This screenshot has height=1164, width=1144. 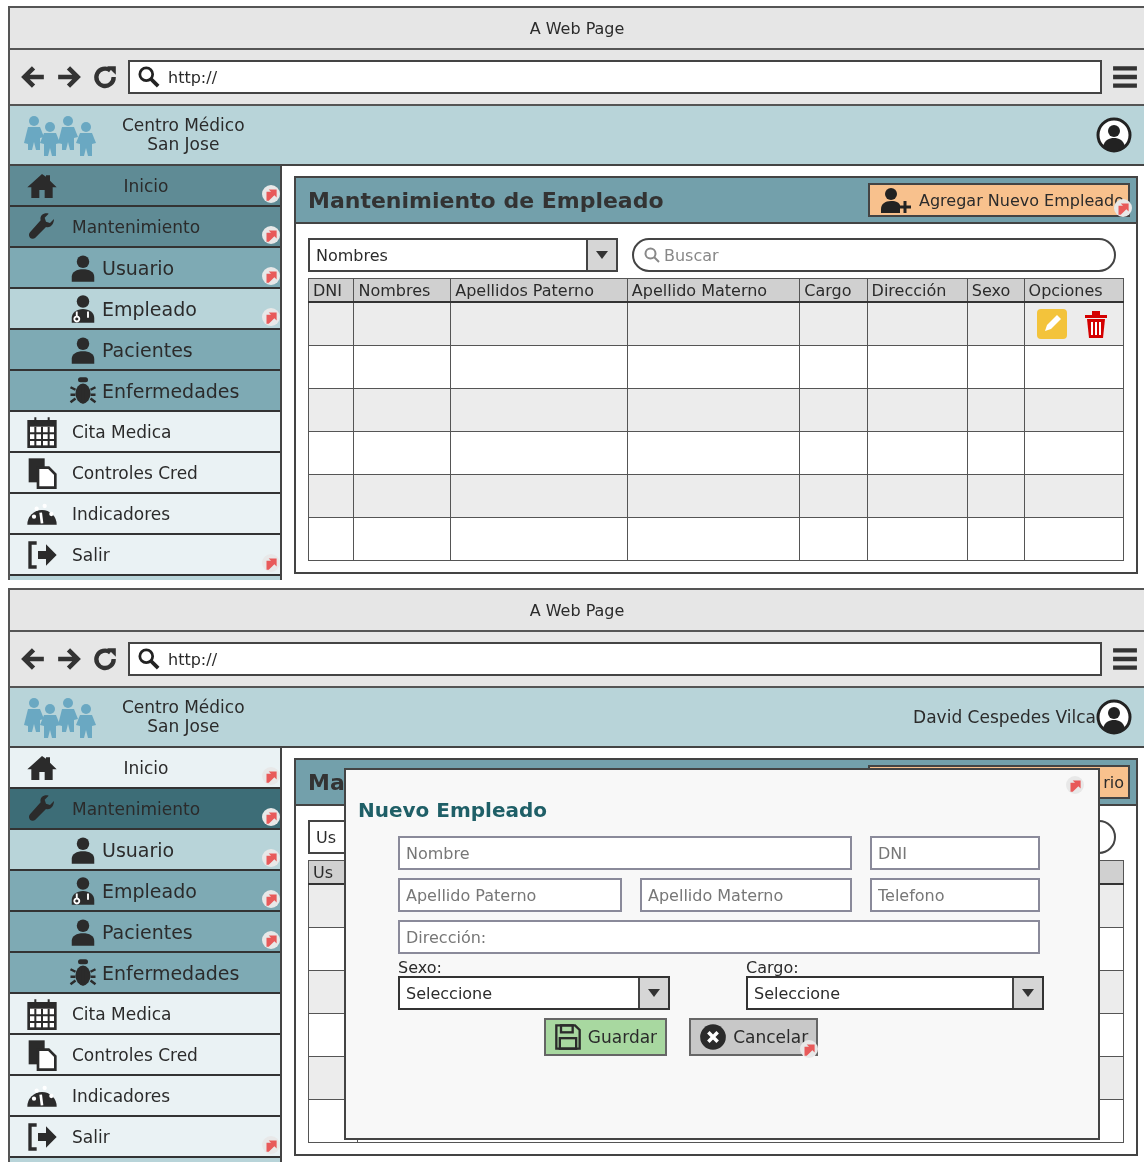 What do you see at coordinates (625, 853) in the screenshot?
I see `input-field: Nombre` at bounding box center [625, 853].